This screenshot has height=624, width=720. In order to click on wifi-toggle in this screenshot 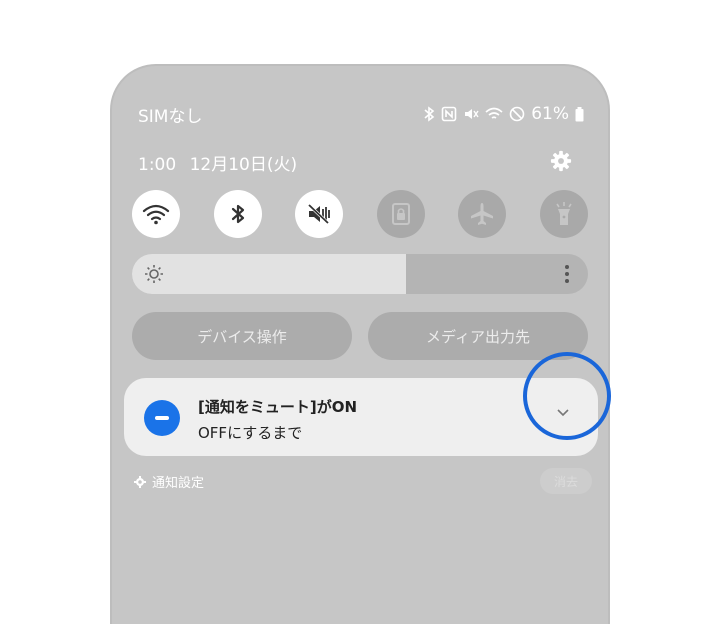, I will do `click(156, 214)`.